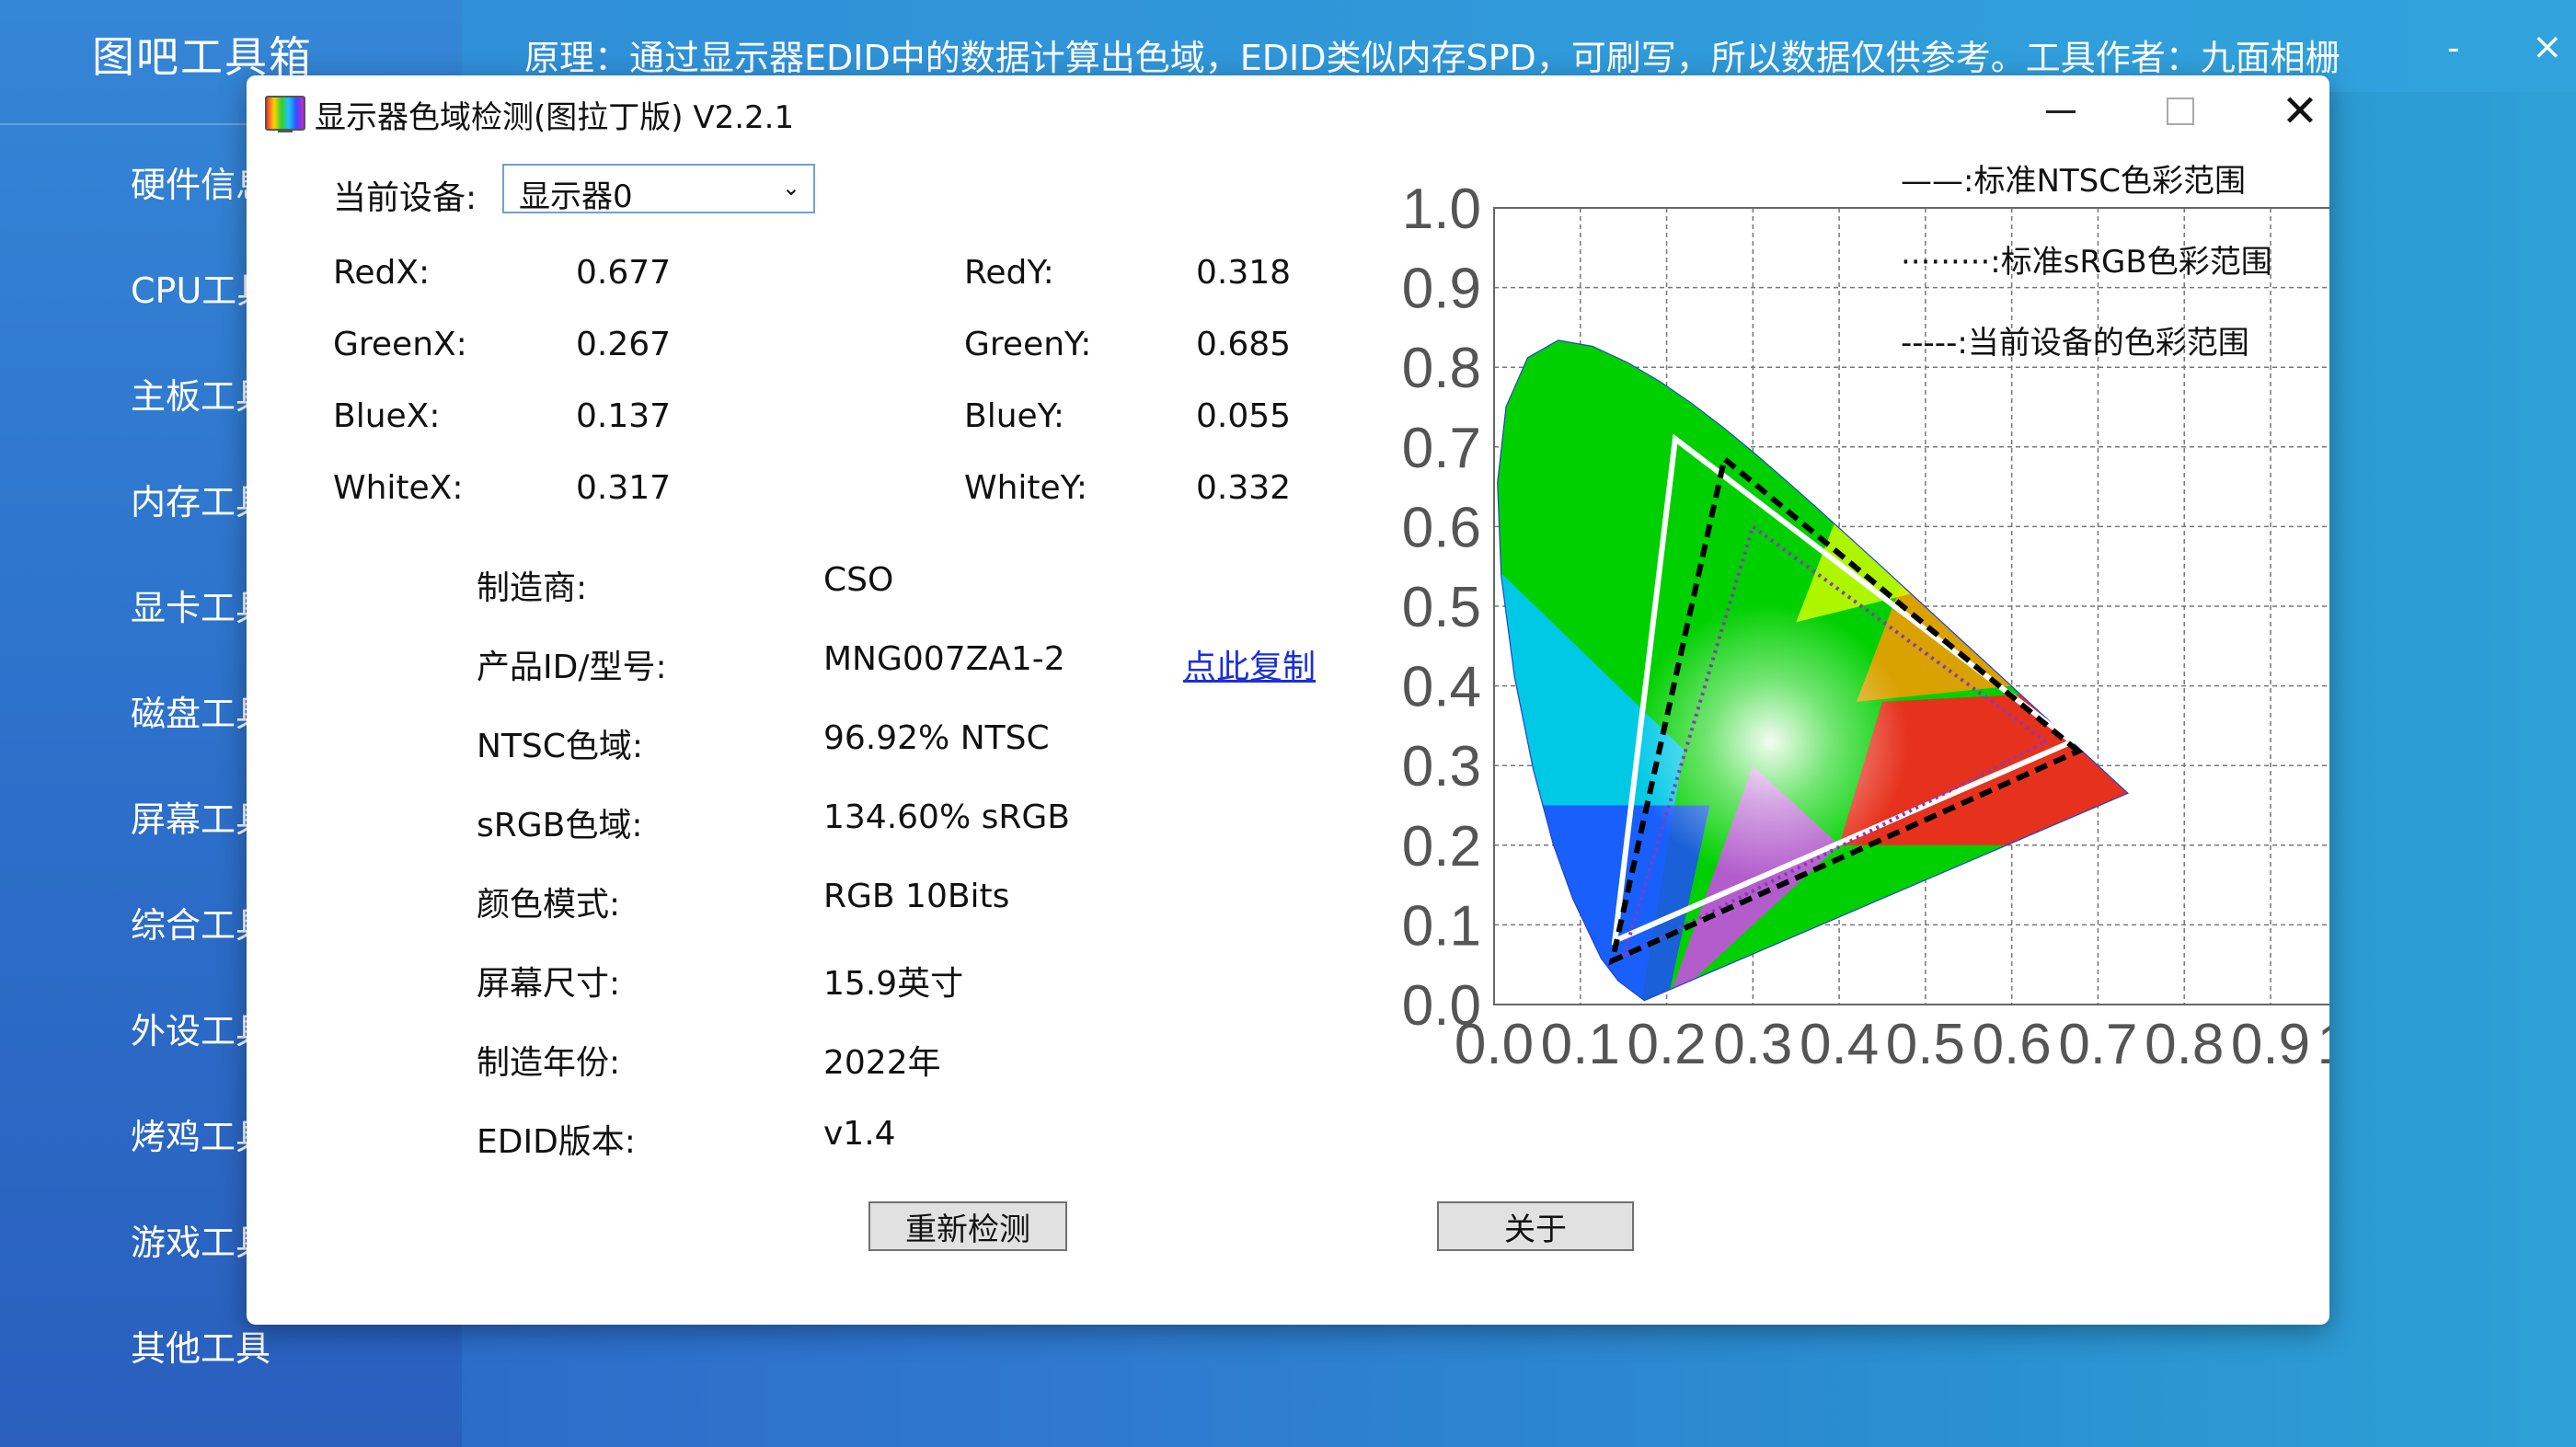 This screenshot has height=1447, width=2576. I want to click on x-tick-label: 0.2, so click(1666, 1044).